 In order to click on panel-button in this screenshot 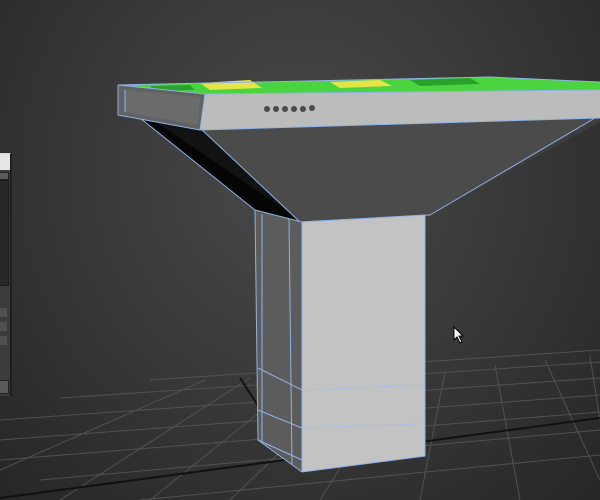, I will do `click(4, 387)`.